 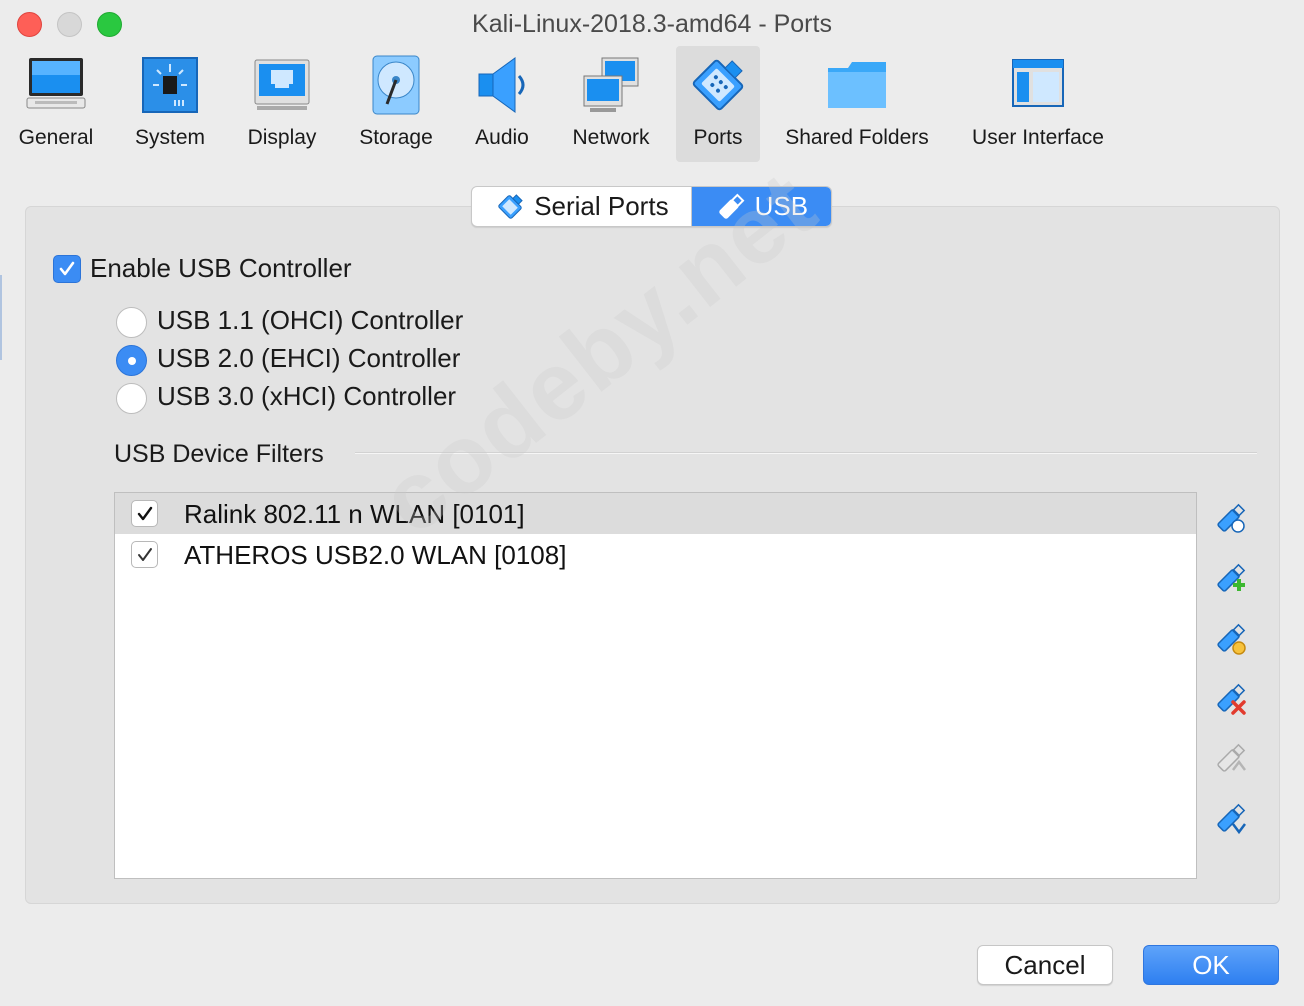 What do you see at coordinates (1, 317) in the screenshot?
I see `window-edge-decoration` at bounding box center [1, 317].